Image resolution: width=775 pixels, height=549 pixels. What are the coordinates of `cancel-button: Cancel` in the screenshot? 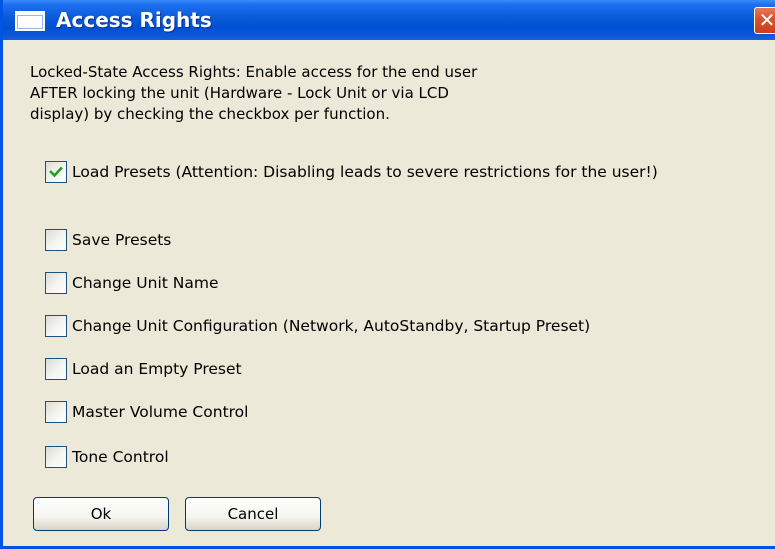 It's located at (253, 514).